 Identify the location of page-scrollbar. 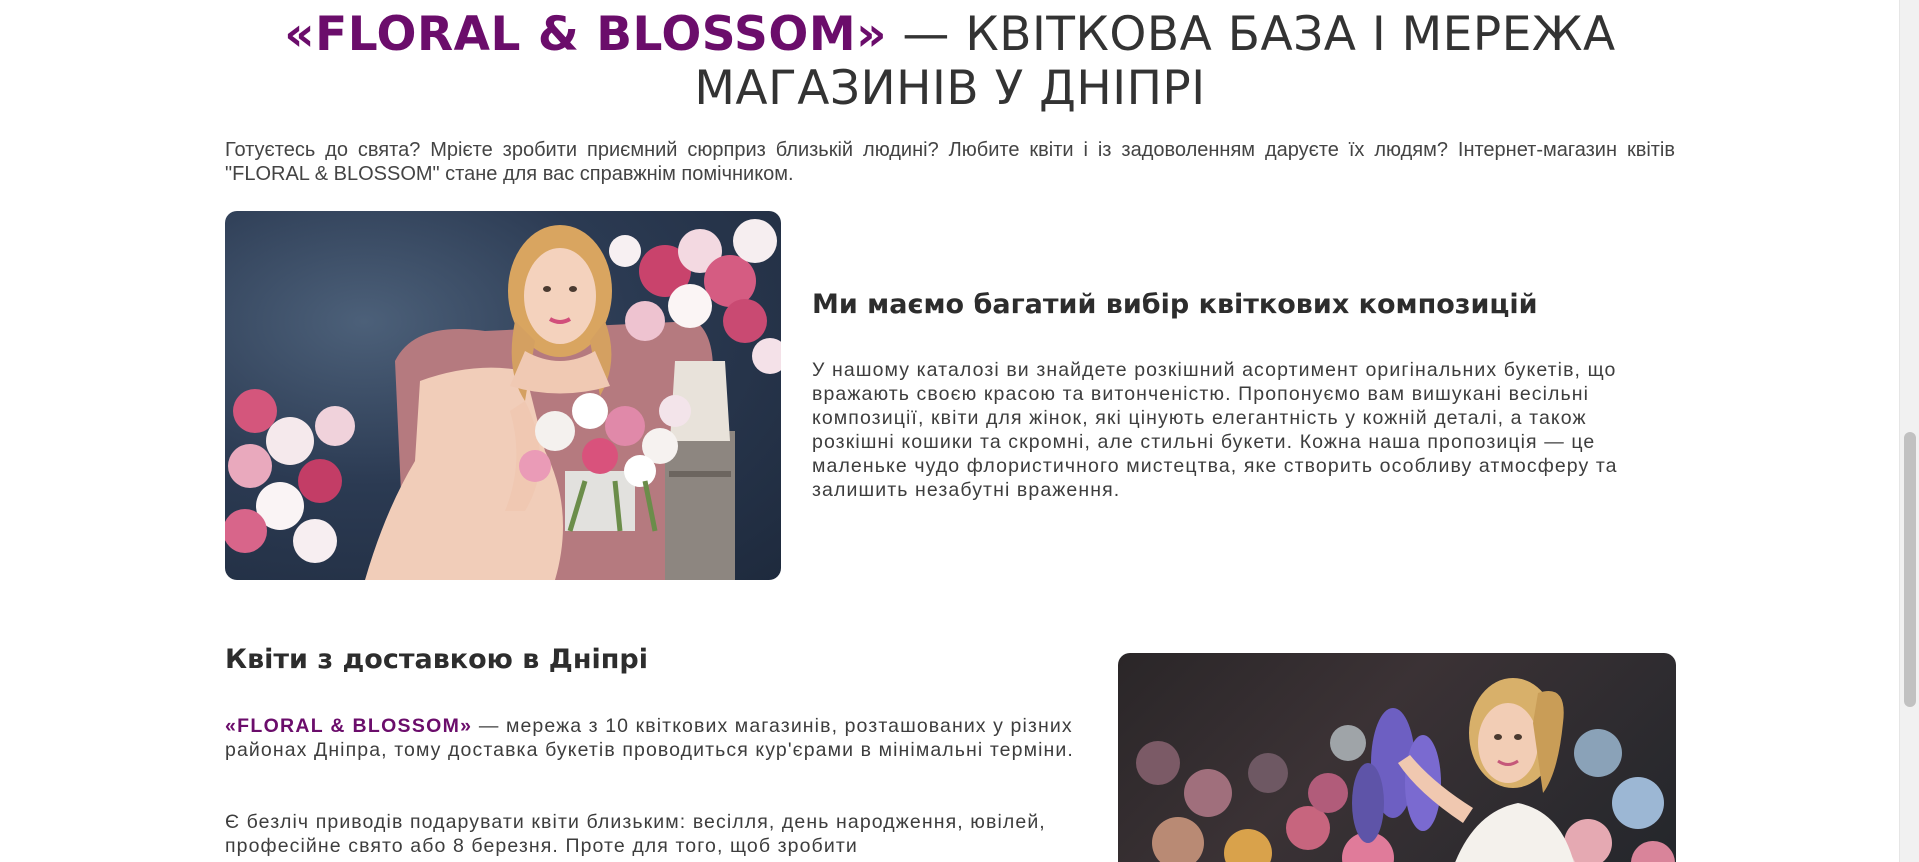
(1909, 431).